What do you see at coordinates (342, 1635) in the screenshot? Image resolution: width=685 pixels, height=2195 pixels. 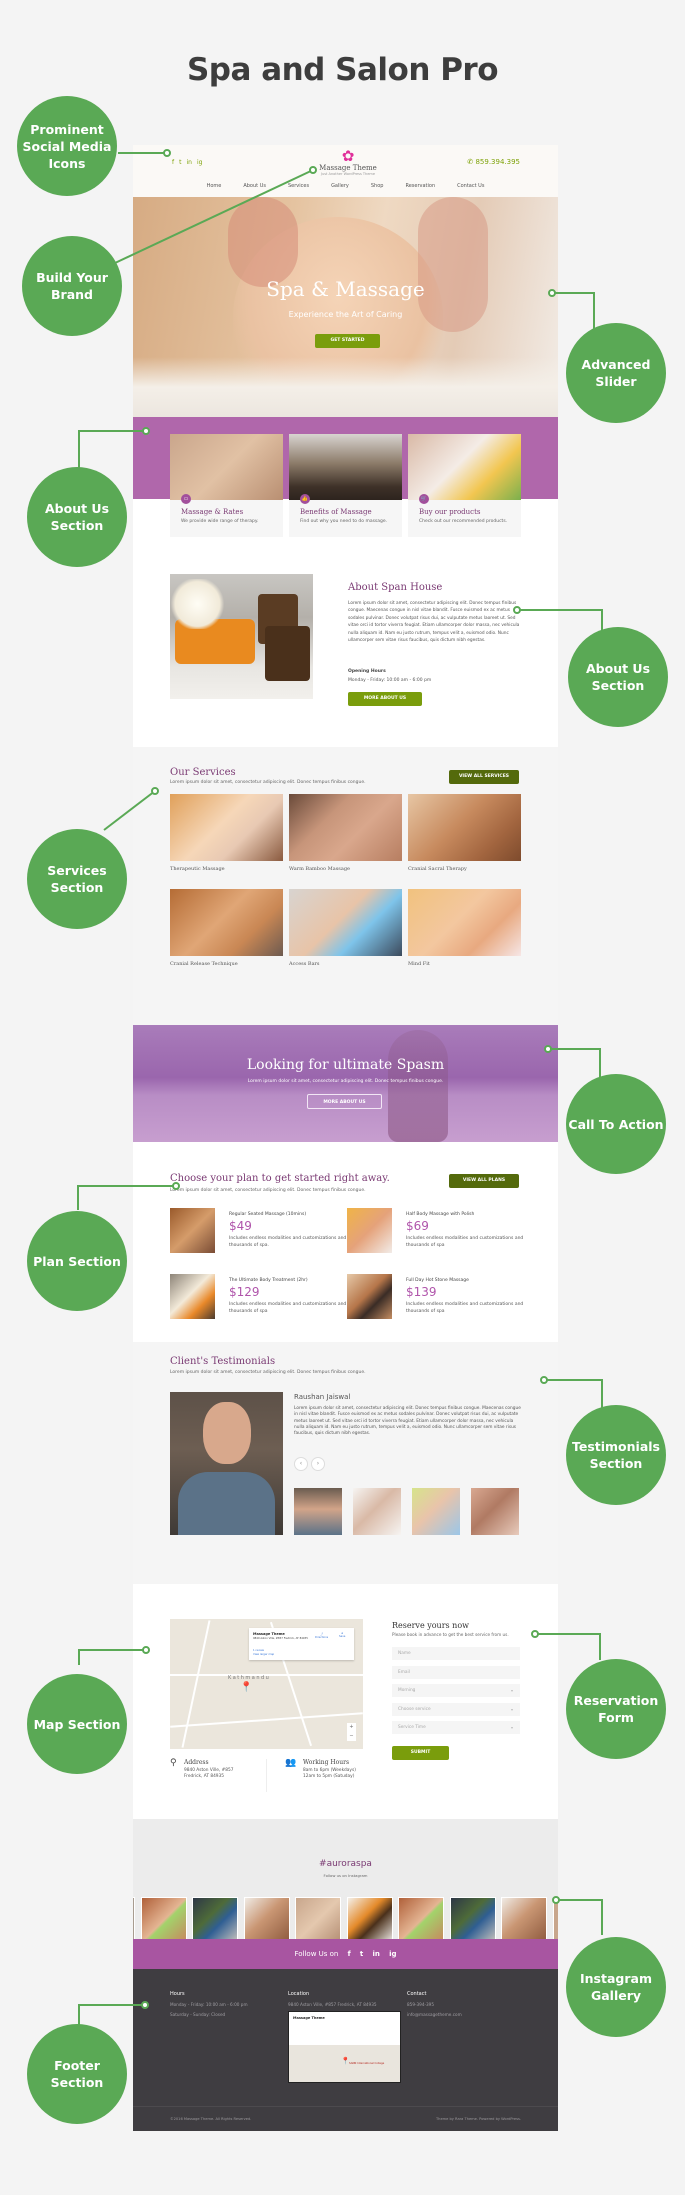 I see `save-button: ★ Save` at bounding box center [342, 1635].